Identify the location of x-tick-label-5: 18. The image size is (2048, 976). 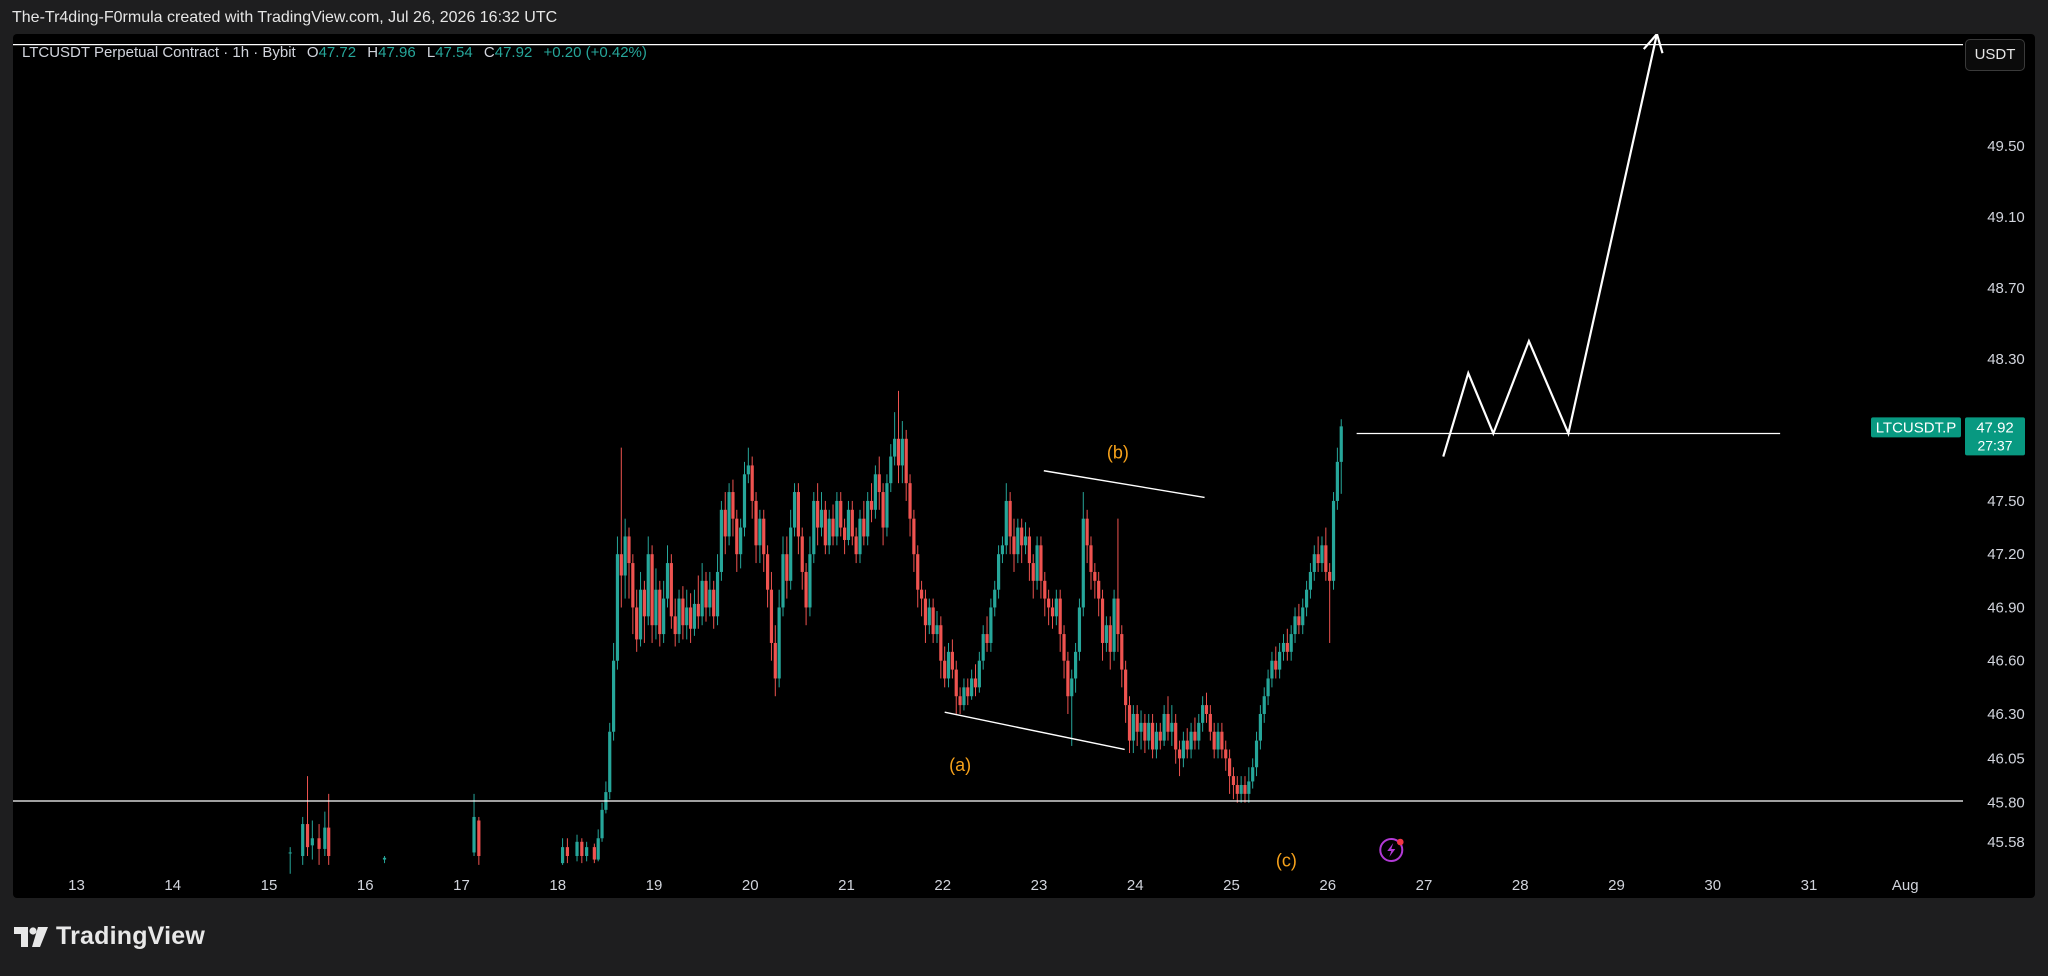
(557, 885).